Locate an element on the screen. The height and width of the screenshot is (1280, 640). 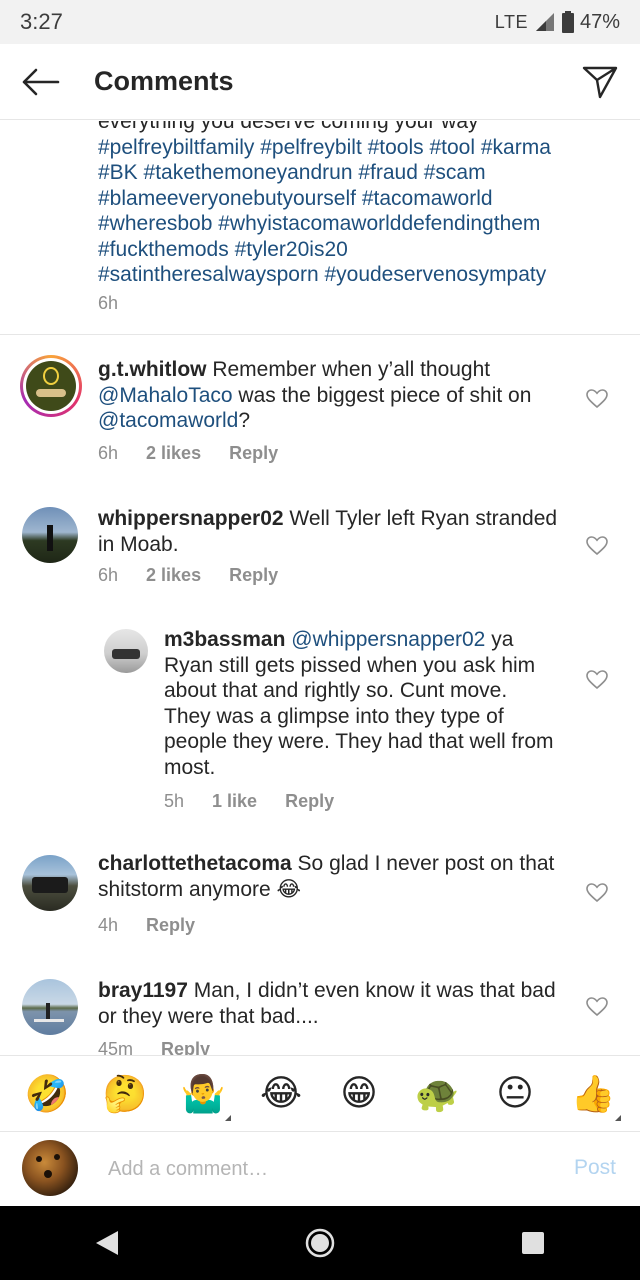
page-title: Comments is located at coordinates (164, 81).